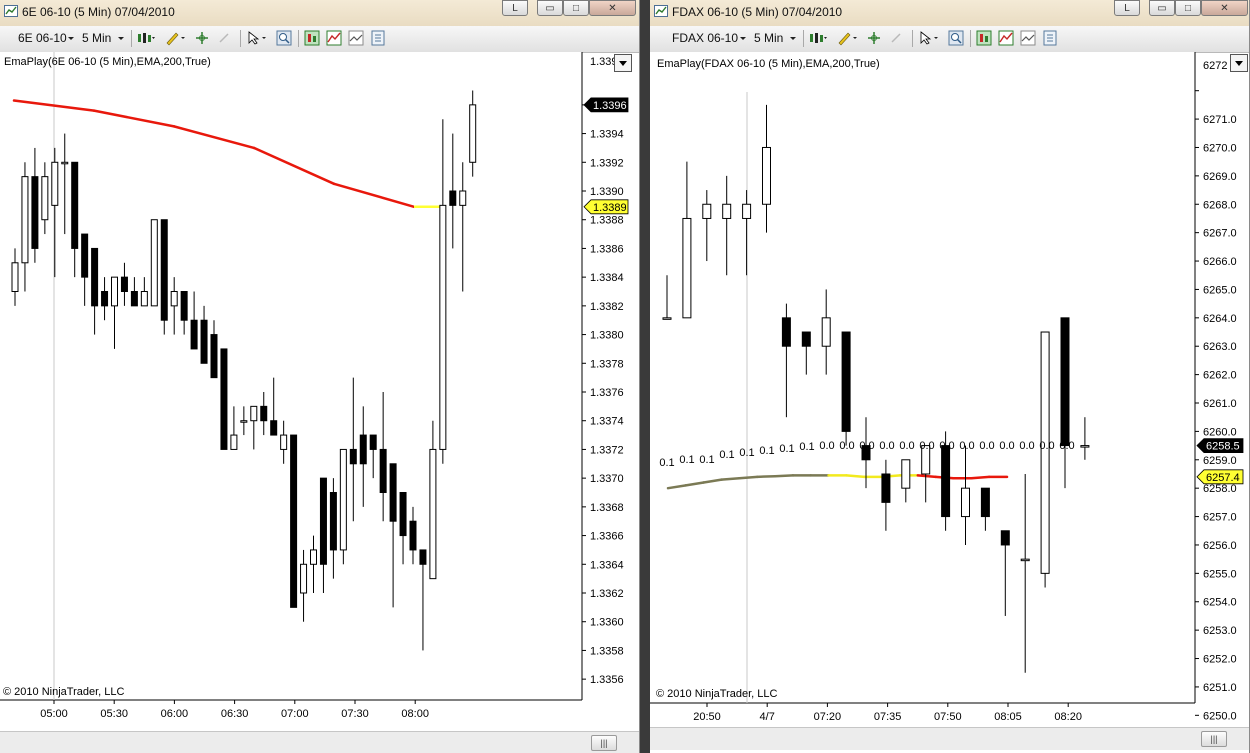  I want to click on time-tick-label: 07:50, so click(948, 717).